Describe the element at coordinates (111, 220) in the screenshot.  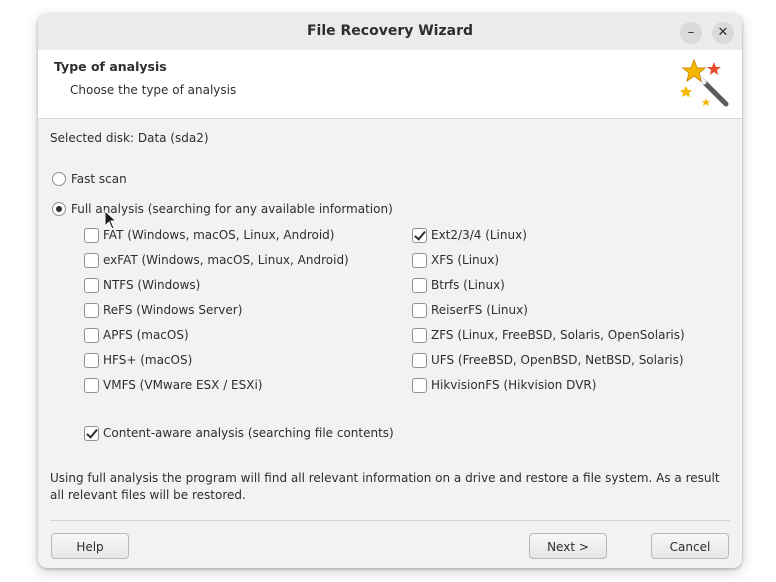
I see `mouse-pointer-icon` at that location.